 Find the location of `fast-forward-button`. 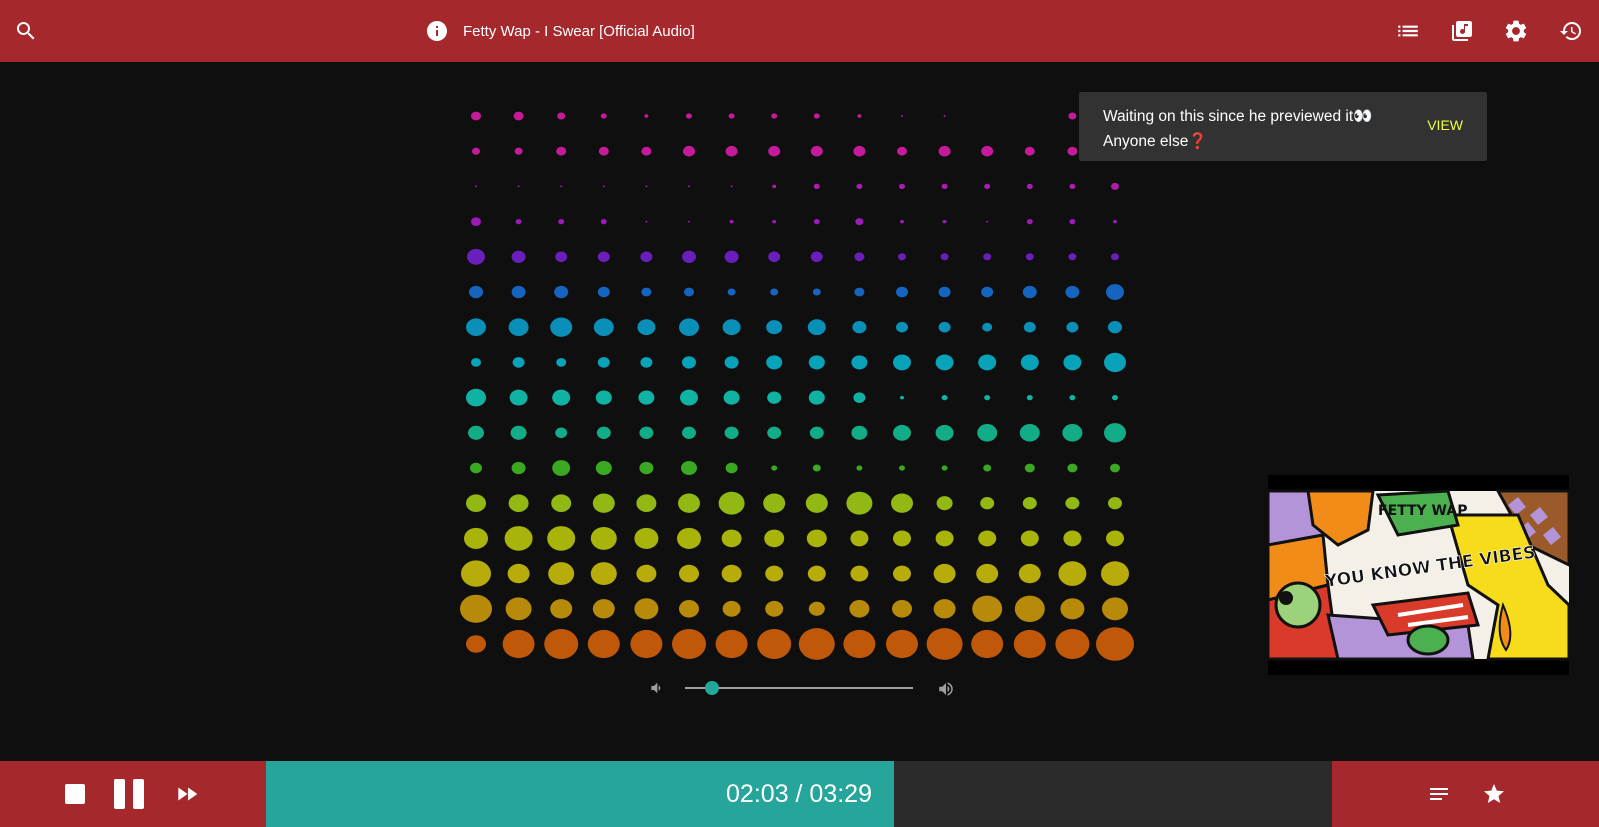

fast-forward-button is located at coordinates (187, 794).